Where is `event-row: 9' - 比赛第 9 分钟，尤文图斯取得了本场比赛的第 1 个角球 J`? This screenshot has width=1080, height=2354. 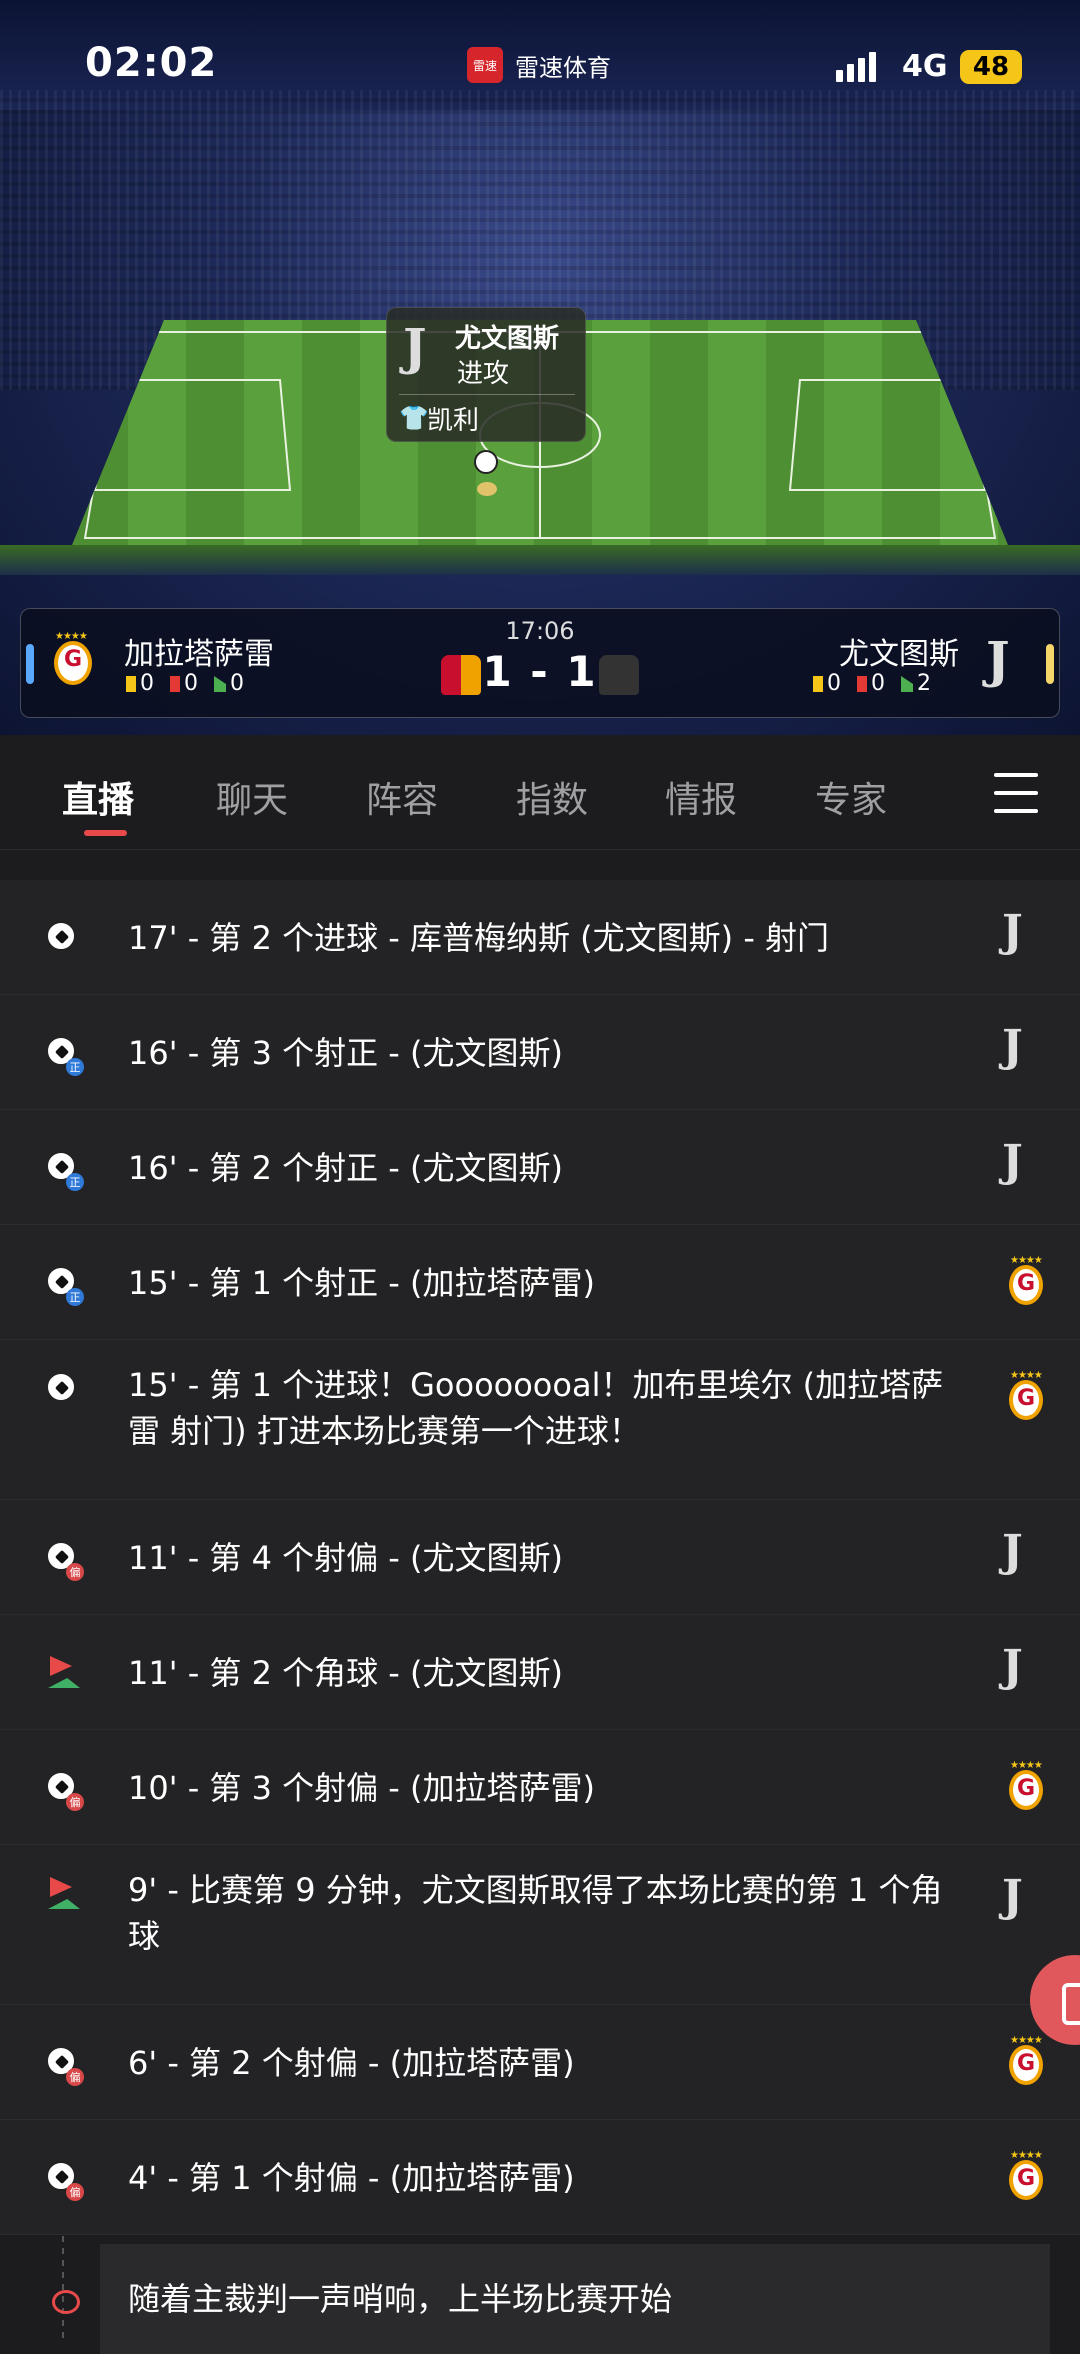
event-row: 9' - 比赛第 9 分钟，尤文图斯取得了本场比赛的第 1 个角球 J is located at coordinates (540, 1925).